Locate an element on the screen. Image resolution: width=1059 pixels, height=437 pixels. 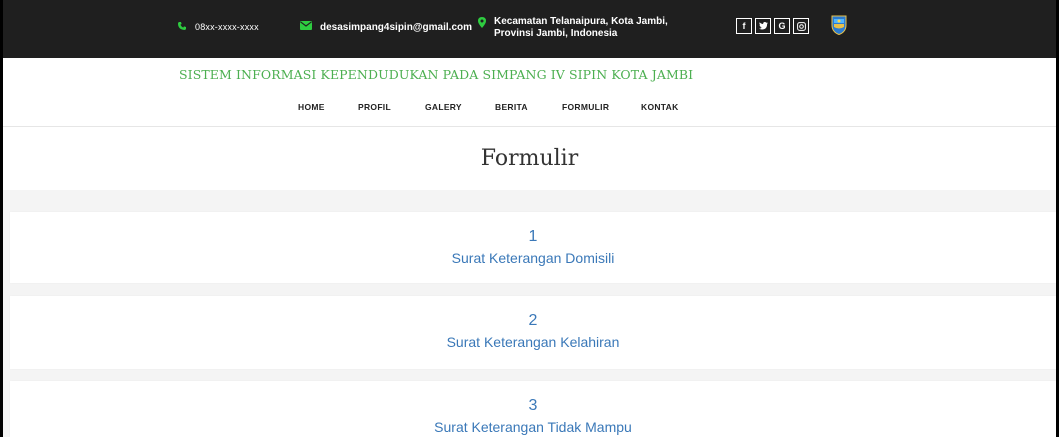
header-divider is located at coordinates (529, 126).